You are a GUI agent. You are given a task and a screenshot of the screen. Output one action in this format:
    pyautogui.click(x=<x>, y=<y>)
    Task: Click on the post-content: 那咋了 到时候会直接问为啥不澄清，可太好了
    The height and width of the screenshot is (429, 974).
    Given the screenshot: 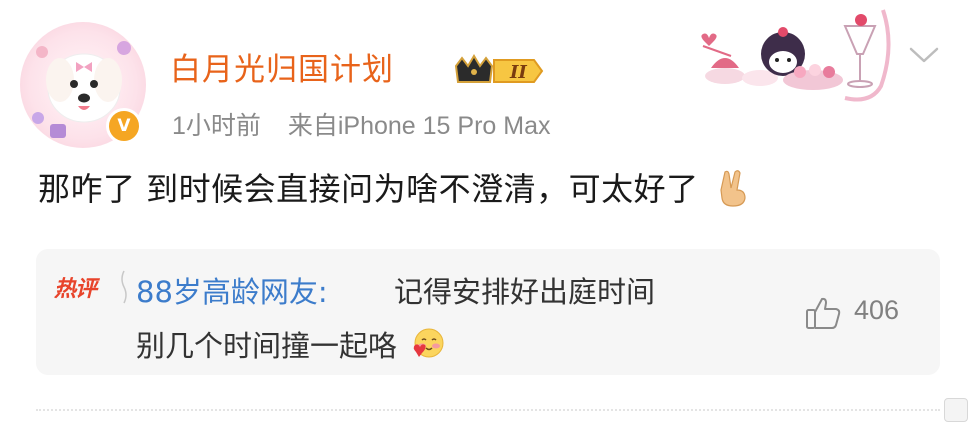 What is the action you would take?
    pyautogui.click(x=394, y=187)
    